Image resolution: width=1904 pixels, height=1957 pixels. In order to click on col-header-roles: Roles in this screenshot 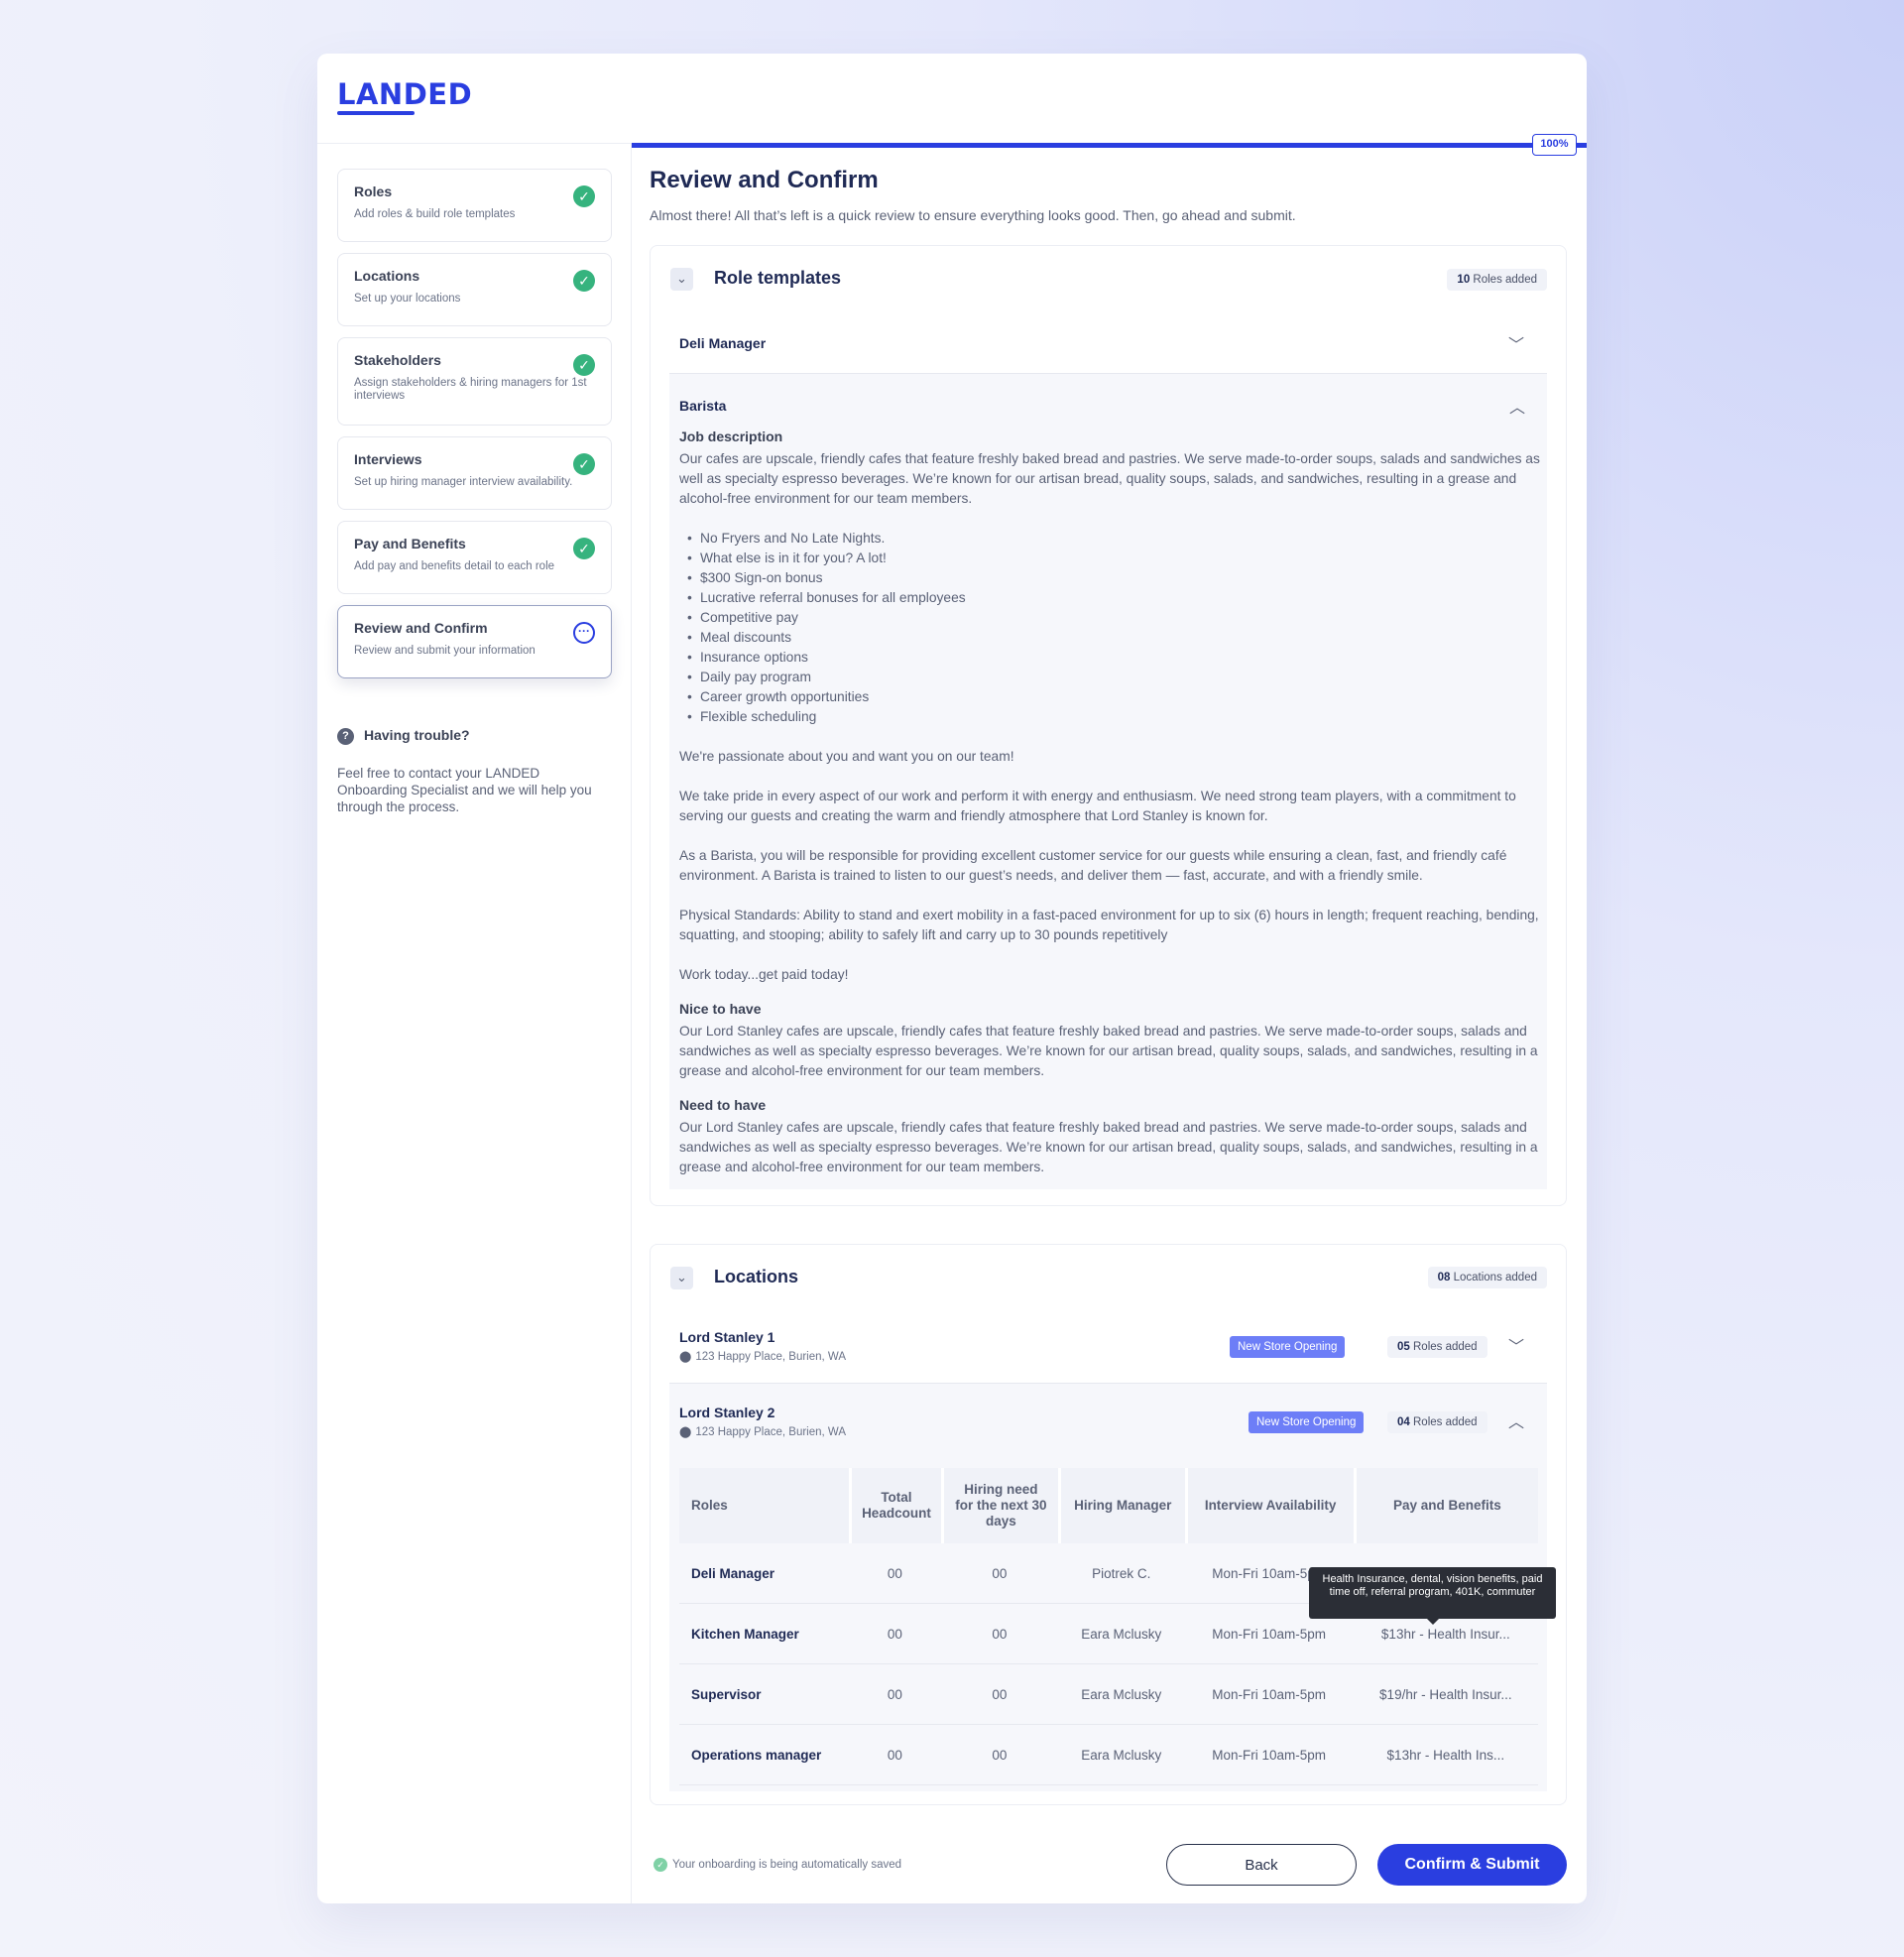, I will do `click(764, 1505)`.